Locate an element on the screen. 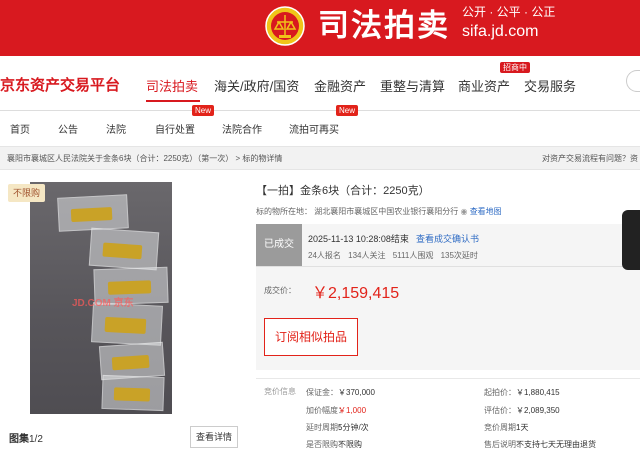 Image resolution: width=640 pixels, height=462 pixels. term-label: 加价幅度： is located at coordinates (326, 410).